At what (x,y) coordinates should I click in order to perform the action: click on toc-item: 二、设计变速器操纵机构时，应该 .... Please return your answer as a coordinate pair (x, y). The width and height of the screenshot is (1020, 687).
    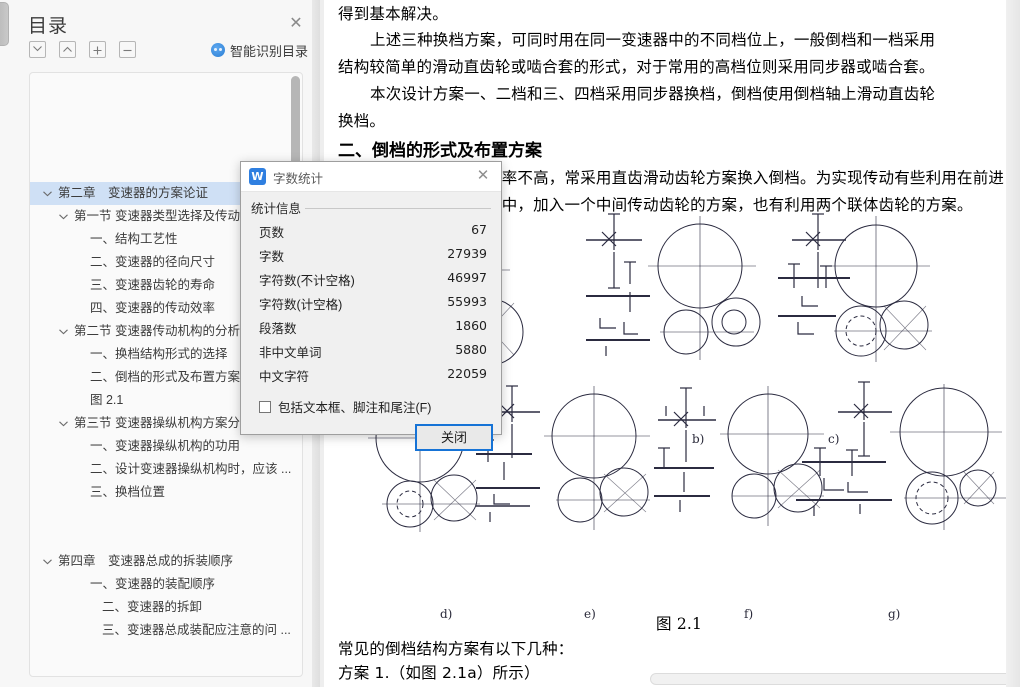
    Looking at the image, I should click on (166, 469).